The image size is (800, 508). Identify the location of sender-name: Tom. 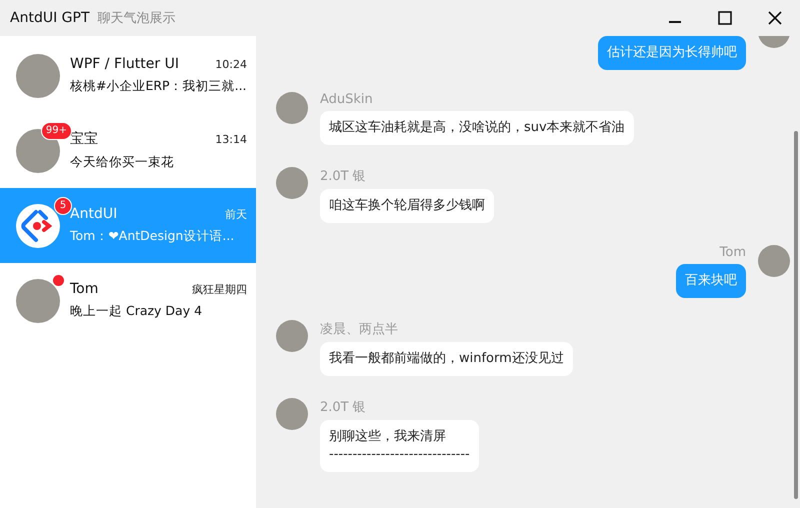
(733, 252).